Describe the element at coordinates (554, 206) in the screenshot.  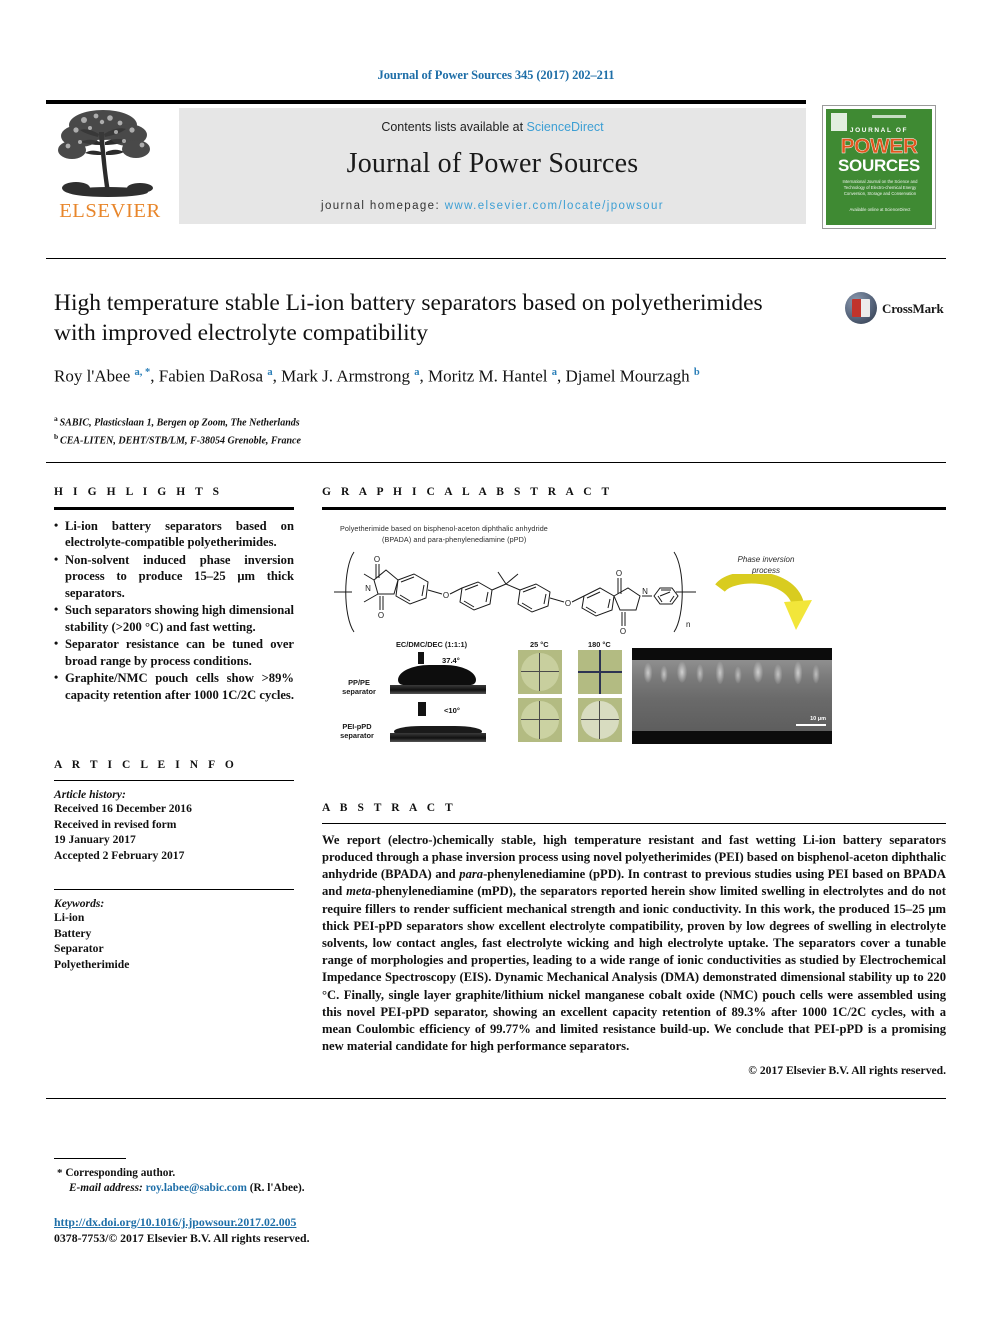
I see `homepage-url-link: www.elsevier.com/locate/jpowsour` at that location.